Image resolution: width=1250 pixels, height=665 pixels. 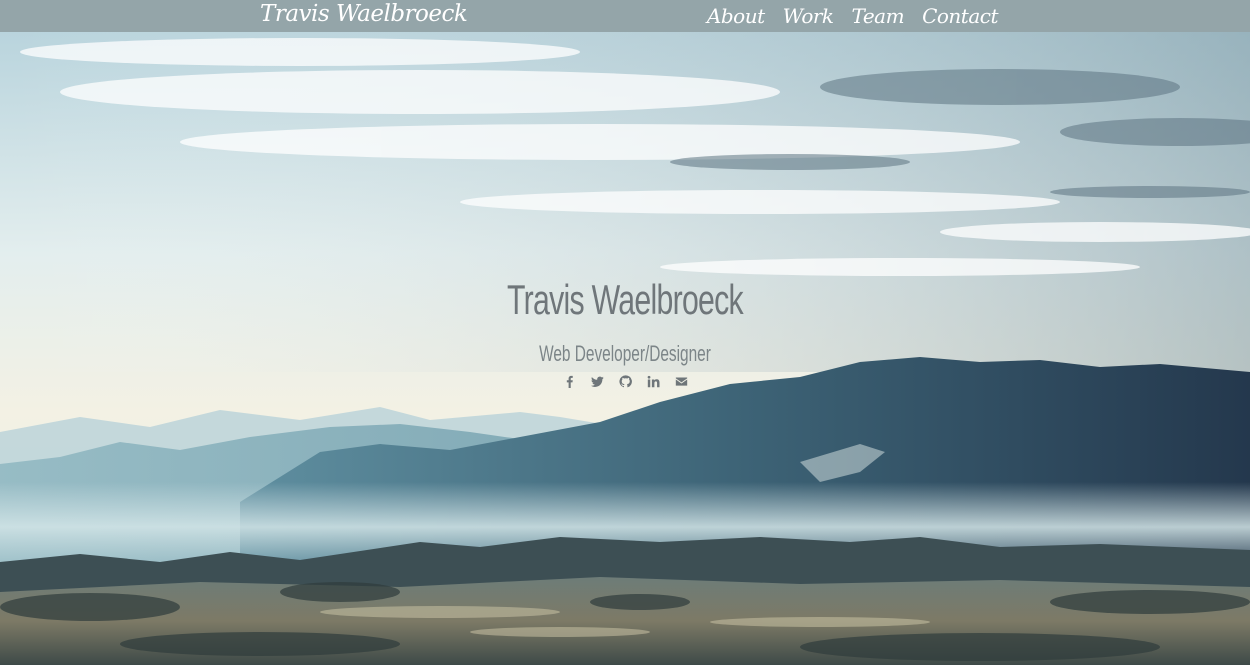 I want to click on nav-links: About Work Team Contact, so click(x=853, y=16).